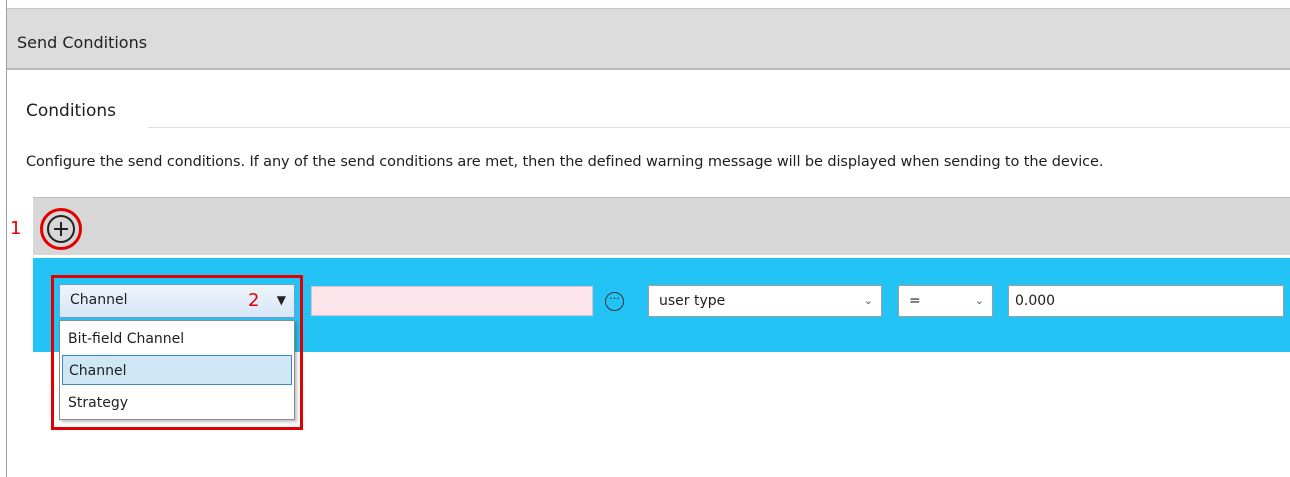 This screenshot has width=1290, height=477. Describe the element at coordinates (614, 301) in the screenshot. I see `ellipsis-circle-icon: ···` at that location.